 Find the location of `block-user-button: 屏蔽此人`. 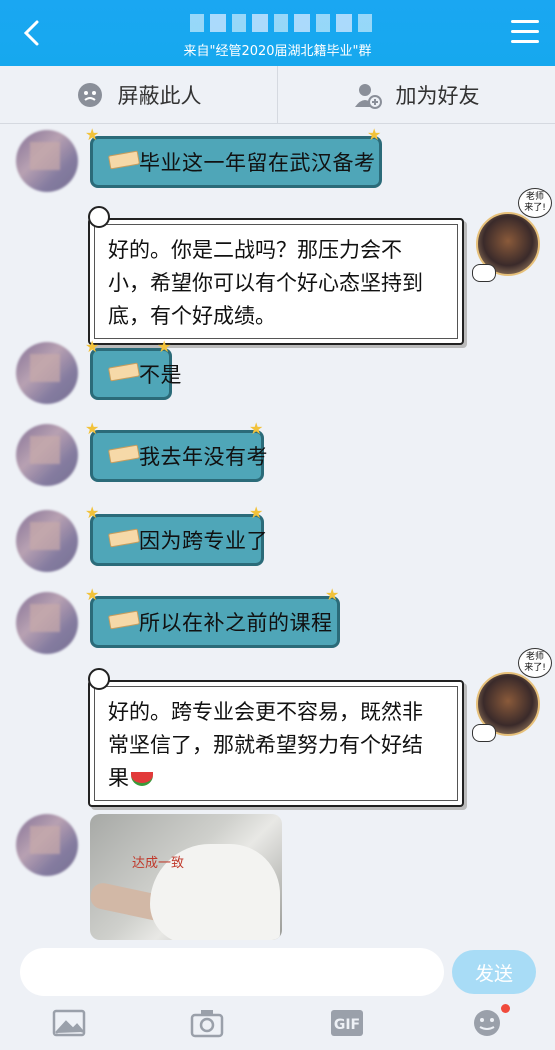

block-user-button: 屏蔽此人 is located at coordinates (138, 94).